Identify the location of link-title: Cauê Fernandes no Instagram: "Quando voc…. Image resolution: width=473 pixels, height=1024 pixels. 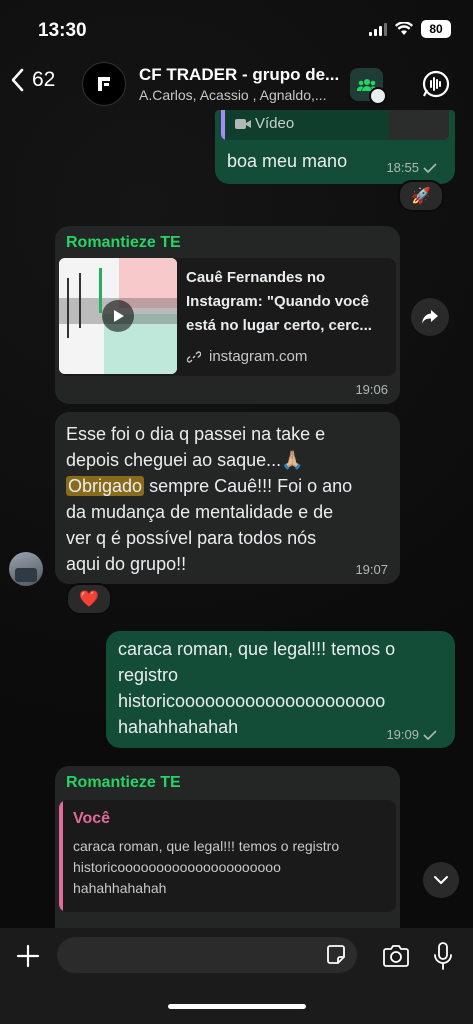
(279, 302).